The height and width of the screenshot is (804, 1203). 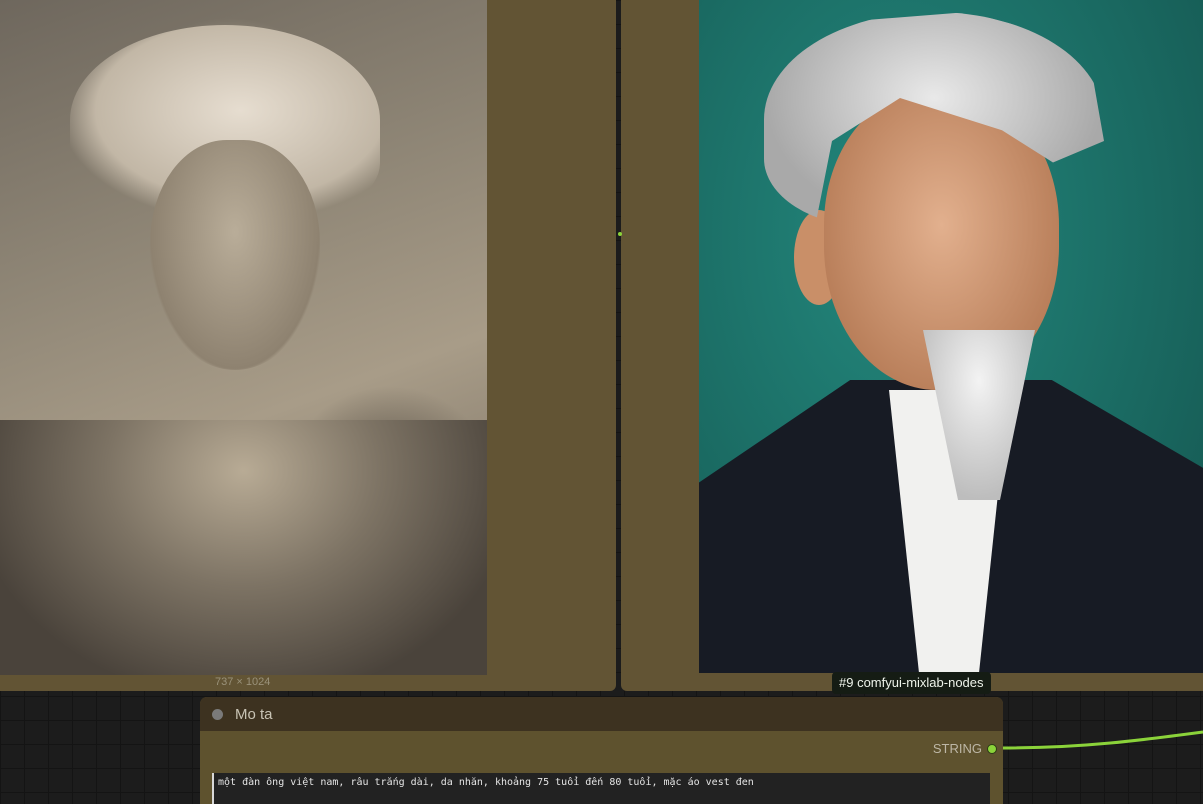 What do you see at coordinates (601, 714) in the screenshot?
I see `mota-node-header: Mo ta` at bounding box center [601, 714].